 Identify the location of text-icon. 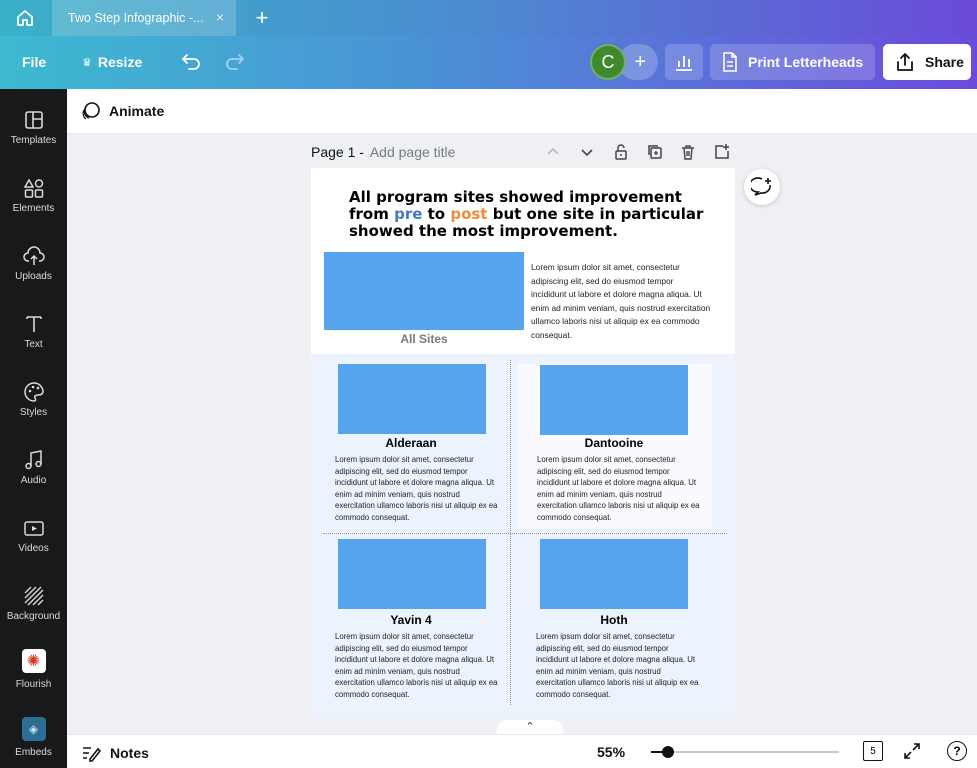
(33, 324).